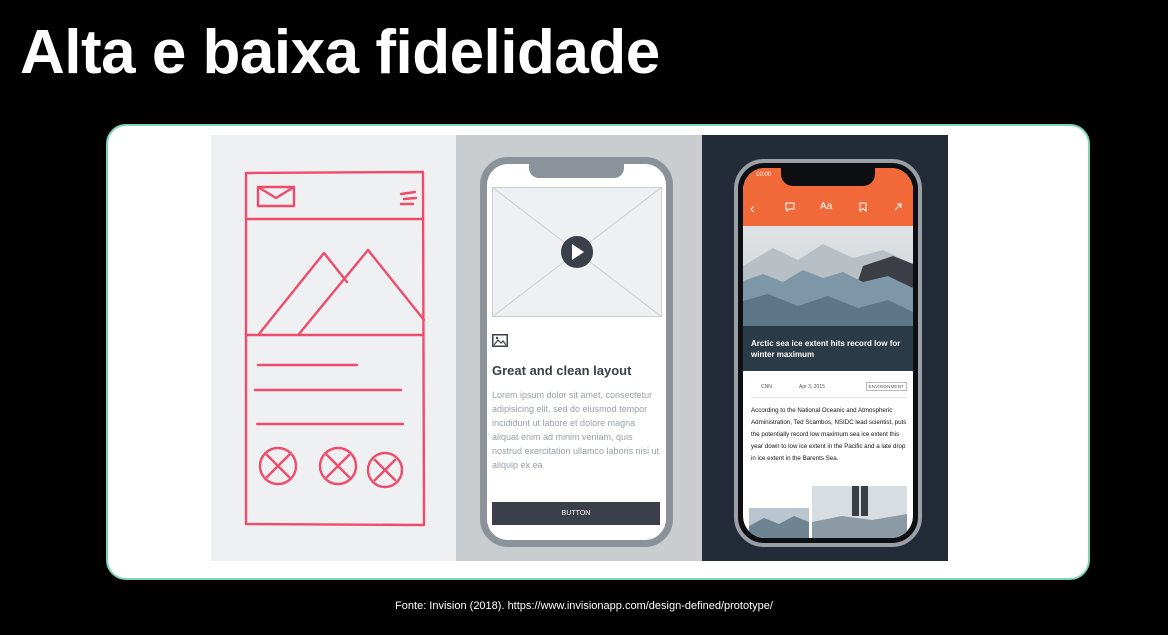 This screenshot has height=635, width=1168. I want to click on sketch-panel, so click(333, 348).